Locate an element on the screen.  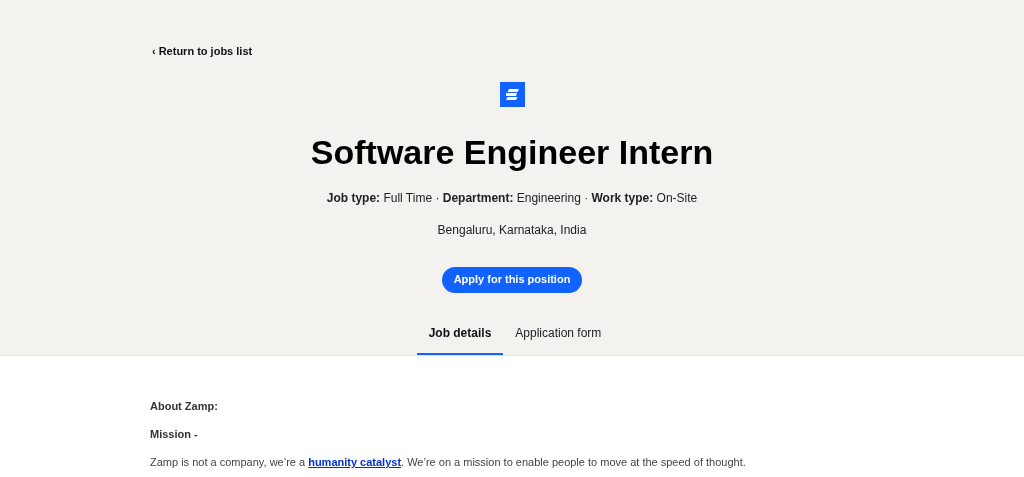
paragraph: Zamp is not a company, we’re a humanity catalyst. We’re on a mission to enable people to move at the speed of thought. is located at coordinates (448, 462).